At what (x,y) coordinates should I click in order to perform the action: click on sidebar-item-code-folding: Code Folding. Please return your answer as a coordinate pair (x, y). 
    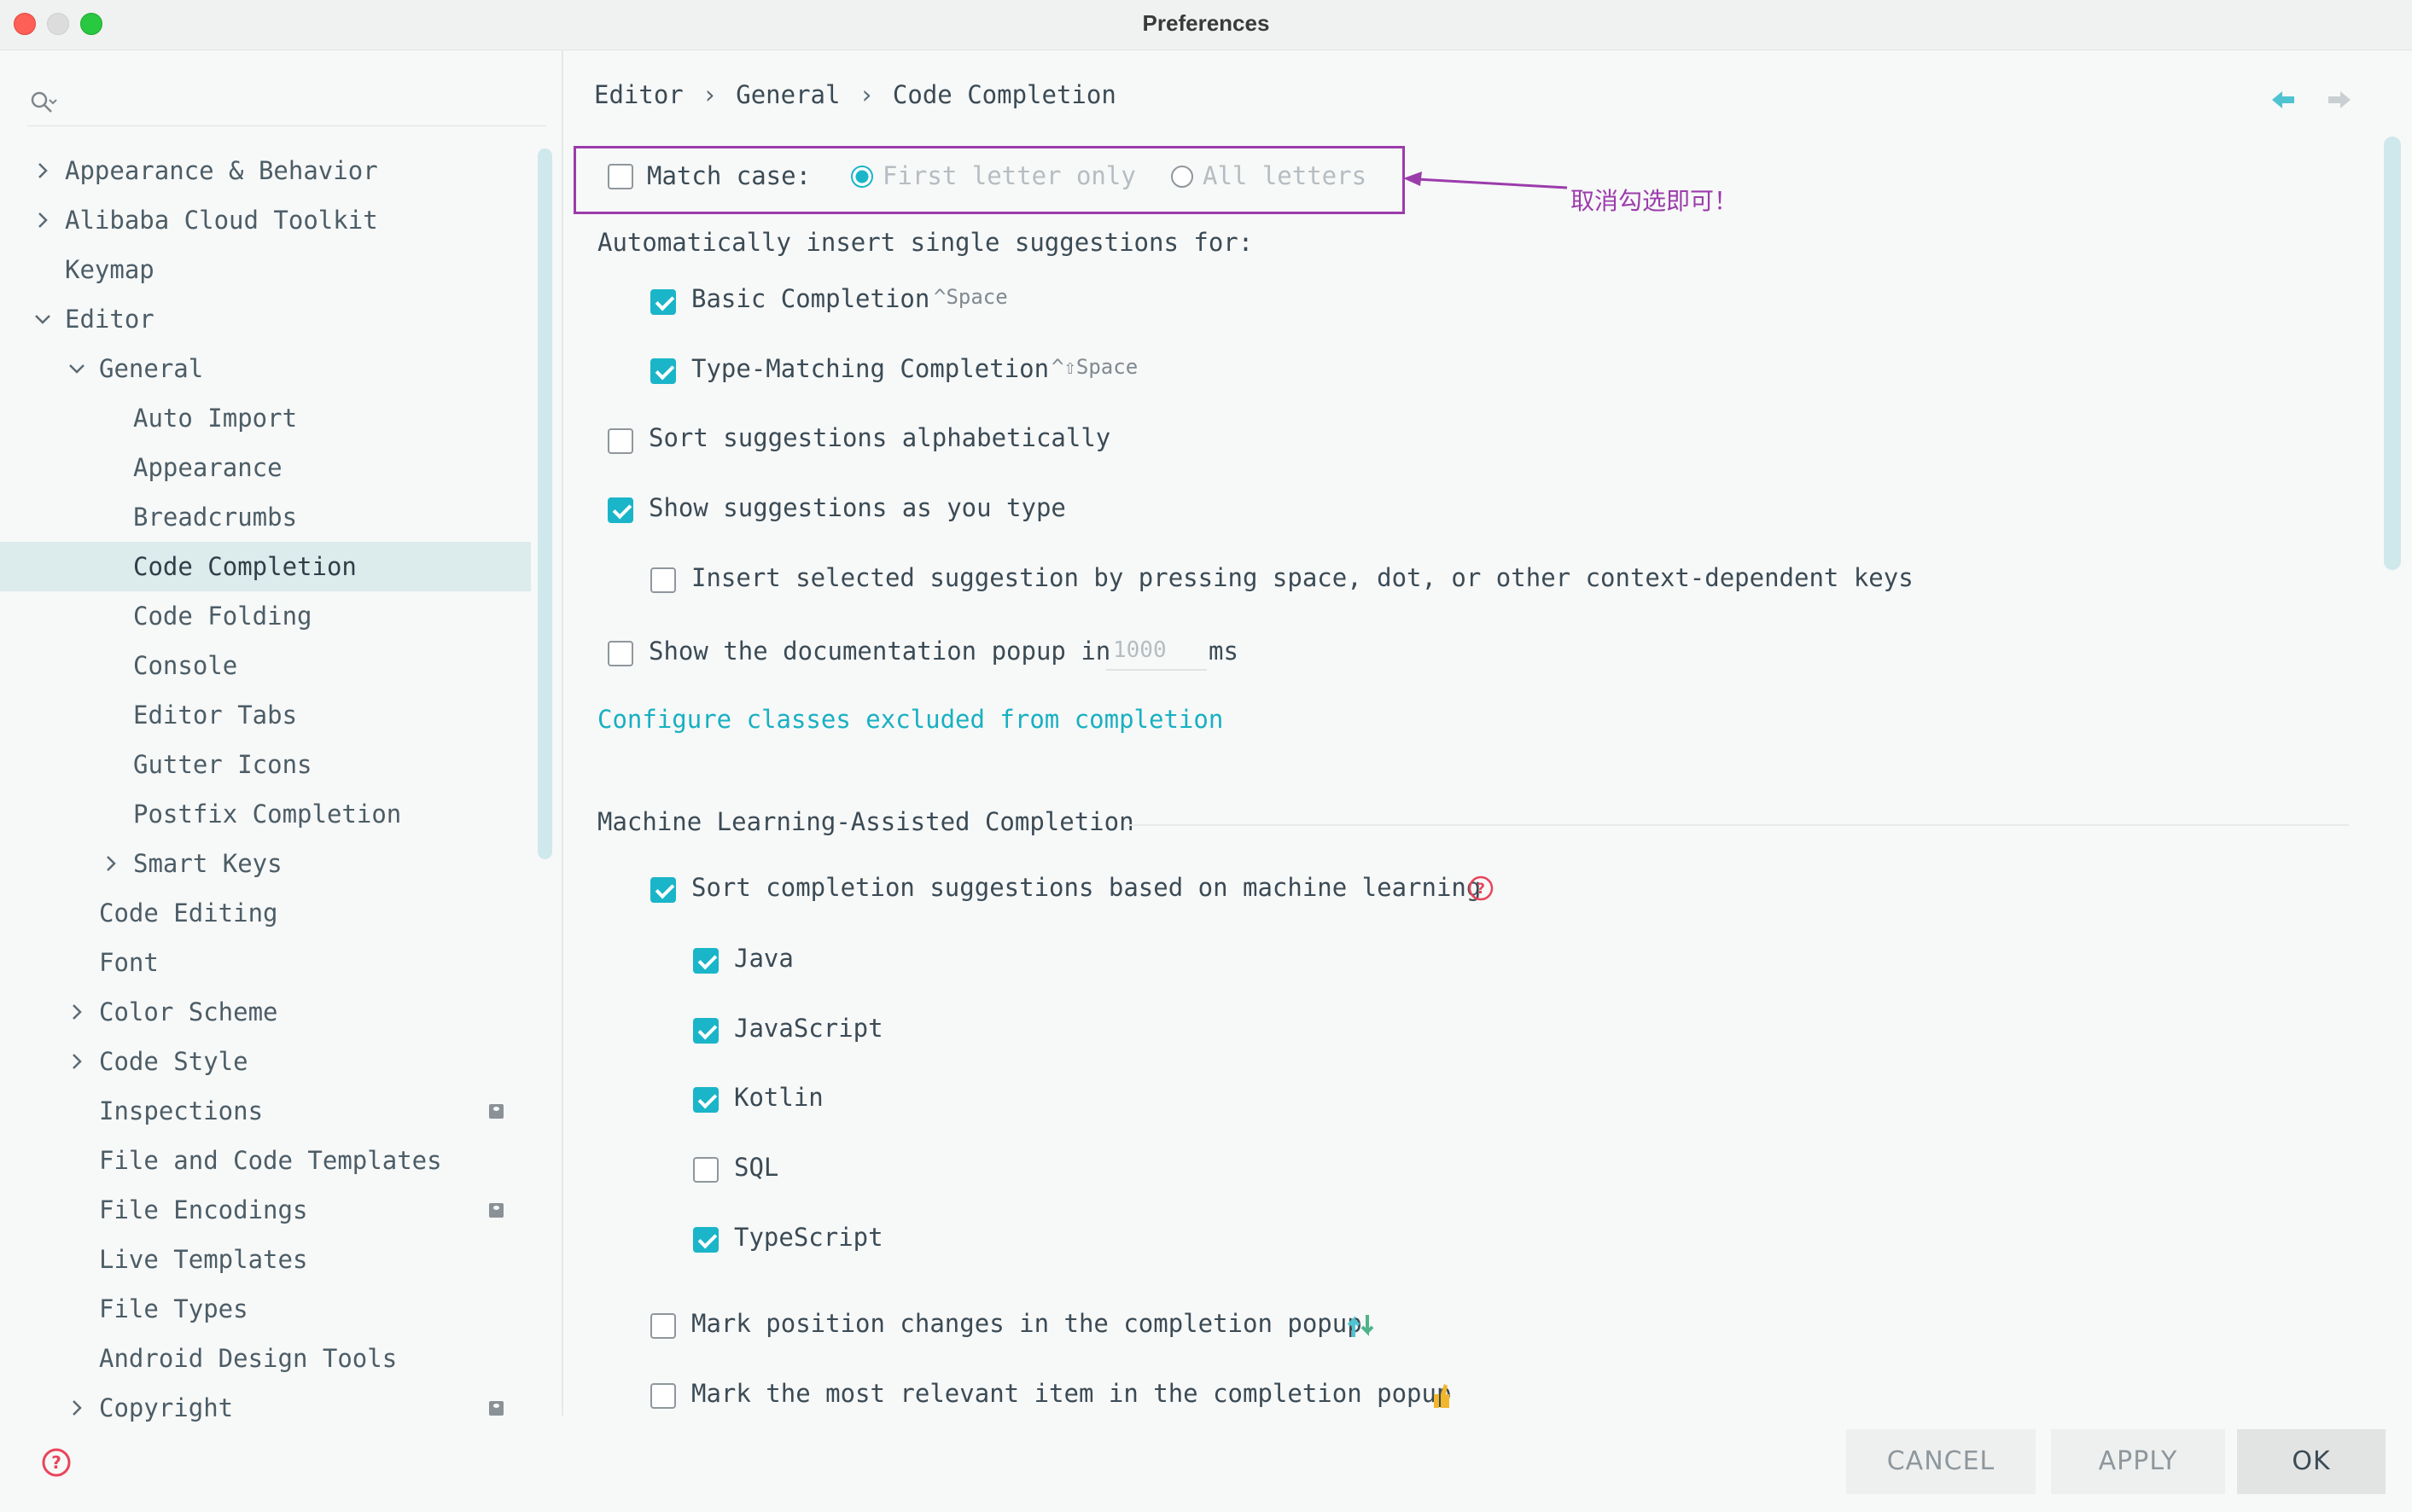
    Looking at the image, I should click on (265, 616).